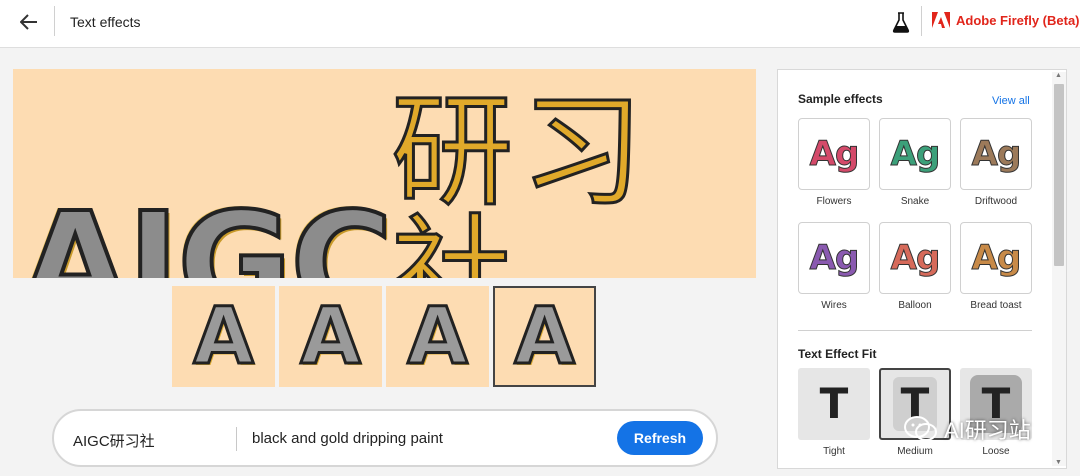  I want to click on text-effect-fit-heading: Text Effect Fit, so click(837, 354).